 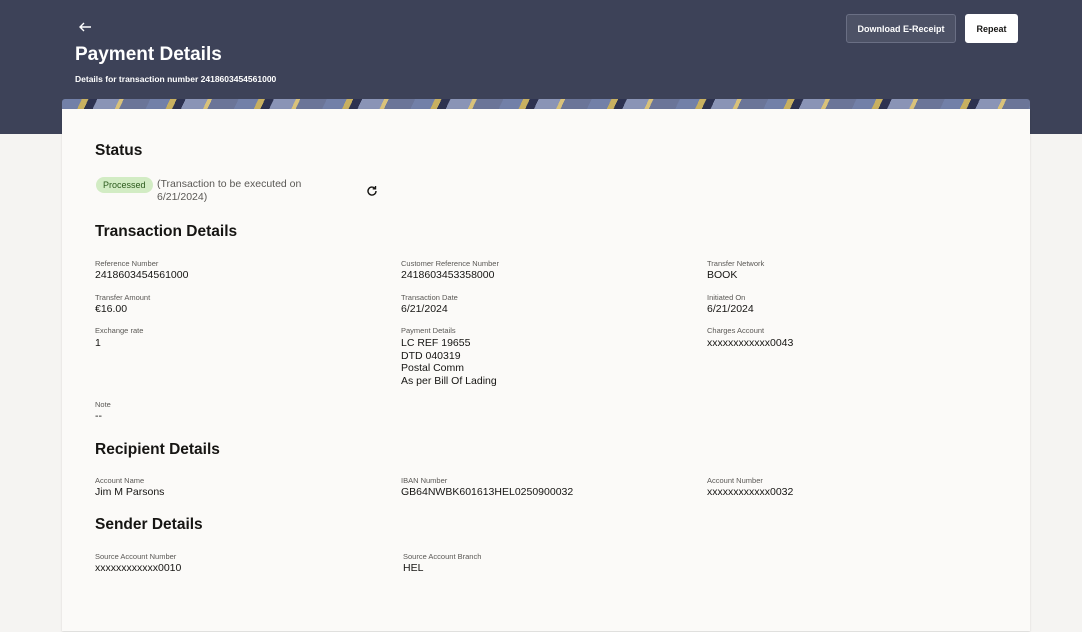 I want to click on transaction-details-heading: Transaction Details, so click(x=166, y=231).